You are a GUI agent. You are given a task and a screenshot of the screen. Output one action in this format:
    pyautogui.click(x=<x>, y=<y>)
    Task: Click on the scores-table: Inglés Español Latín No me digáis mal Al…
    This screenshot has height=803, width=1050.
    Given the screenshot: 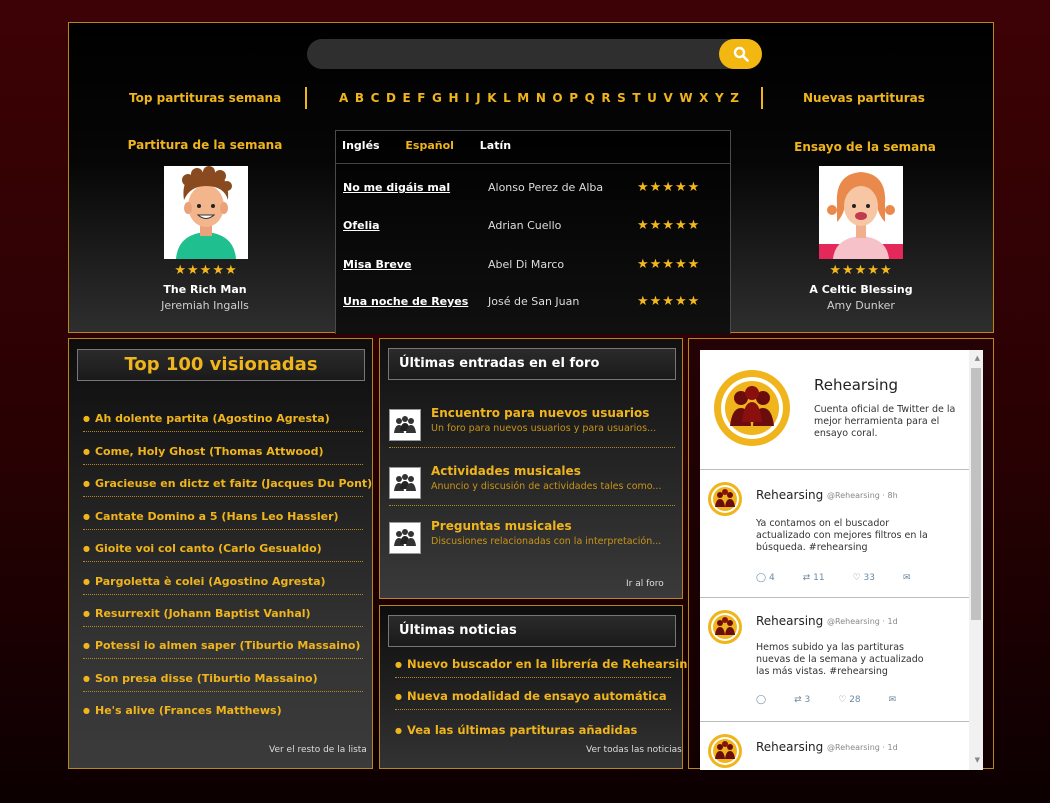 What is the action you would take?
    pyautogui.click(x=533, y=232)
    